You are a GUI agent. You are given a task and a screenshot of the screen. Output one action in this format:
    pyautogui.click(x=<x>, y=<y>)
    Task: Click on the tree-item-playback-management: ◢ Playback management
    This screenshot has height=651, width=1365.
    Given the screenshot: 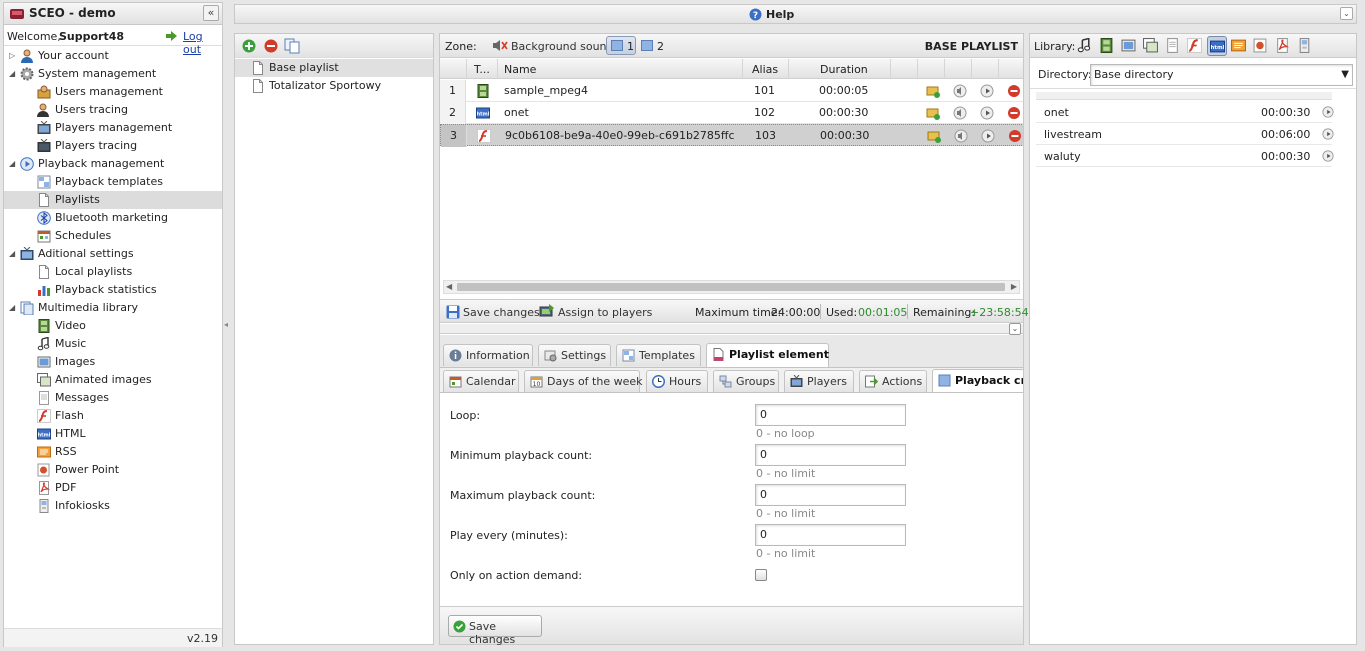 What is the action you would take?
    pyautogui.click(x=113, y=164)
    